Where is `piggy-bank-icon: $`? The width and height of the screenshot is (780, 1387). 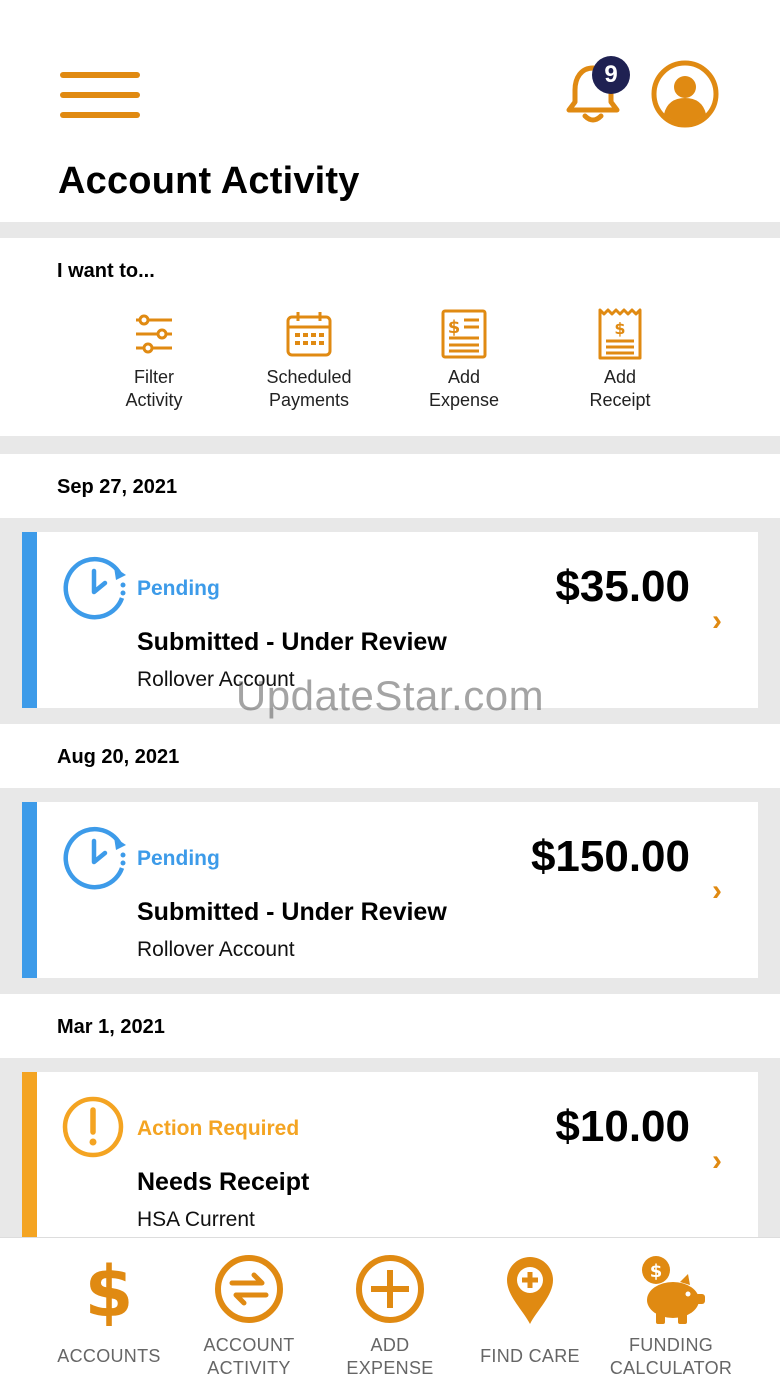
piggy-bank-icon: $ is located at coordinates (673, 1290).